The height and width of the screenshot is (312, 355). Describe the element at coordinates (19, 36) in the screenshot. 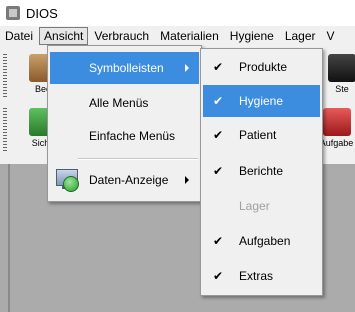

I see `menu-datei: Datei` at that location.